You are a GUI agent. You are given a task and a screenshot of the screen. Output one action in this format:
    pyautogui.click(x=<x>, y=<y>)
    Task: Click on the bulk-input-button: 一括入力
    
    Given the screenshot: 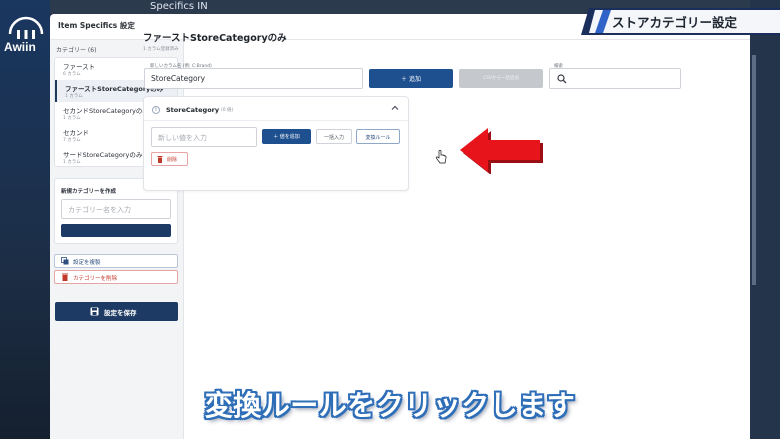 What is the action you would take?
    pyautogui.click(x=334, y=136)
    